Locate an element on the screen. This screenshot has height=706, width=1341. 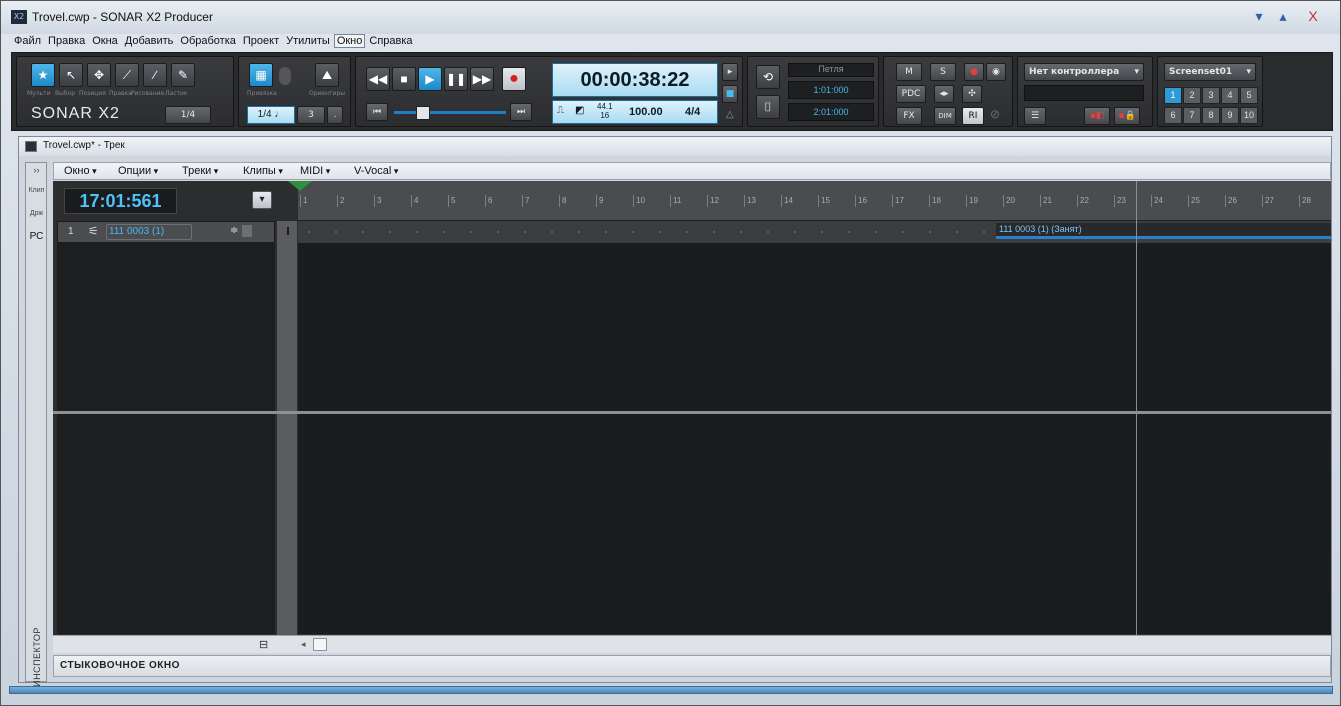
snap-small-field: 1/4 is located at coordinates (188, 115).